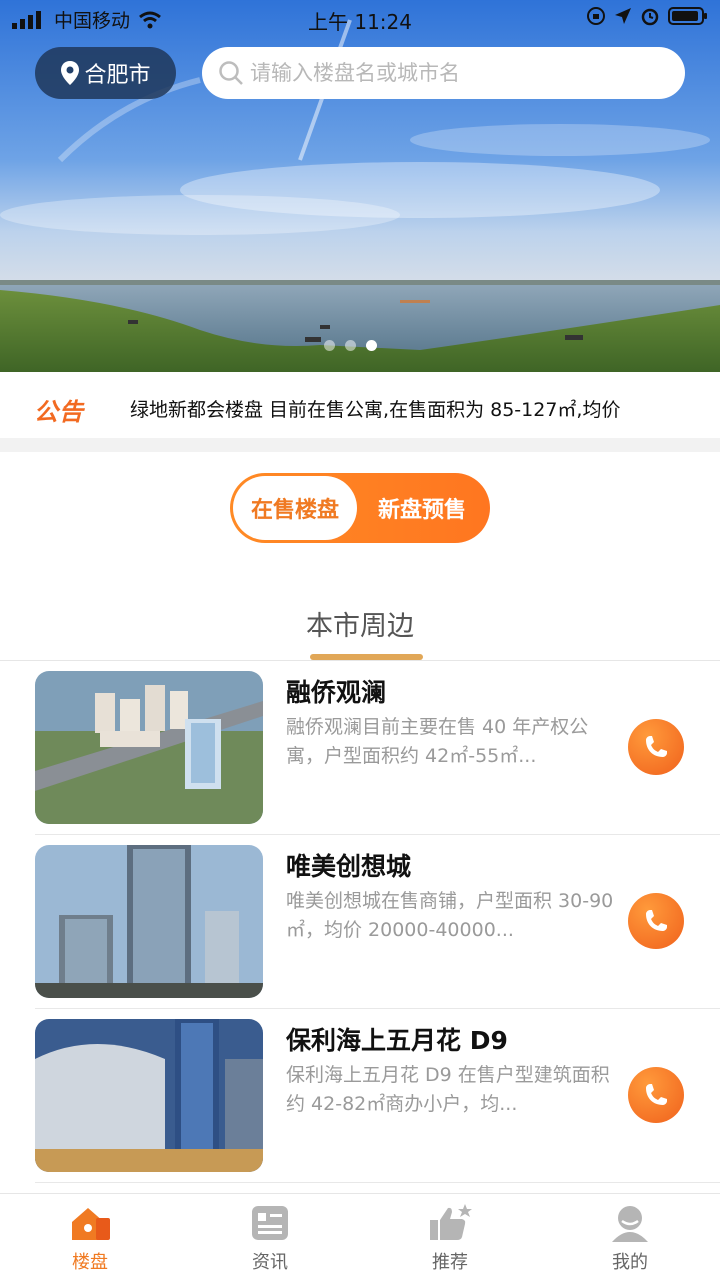 The width and height of the screenshot is (720, 1280). I want to click on location-pin-icon, so click(70, 73).